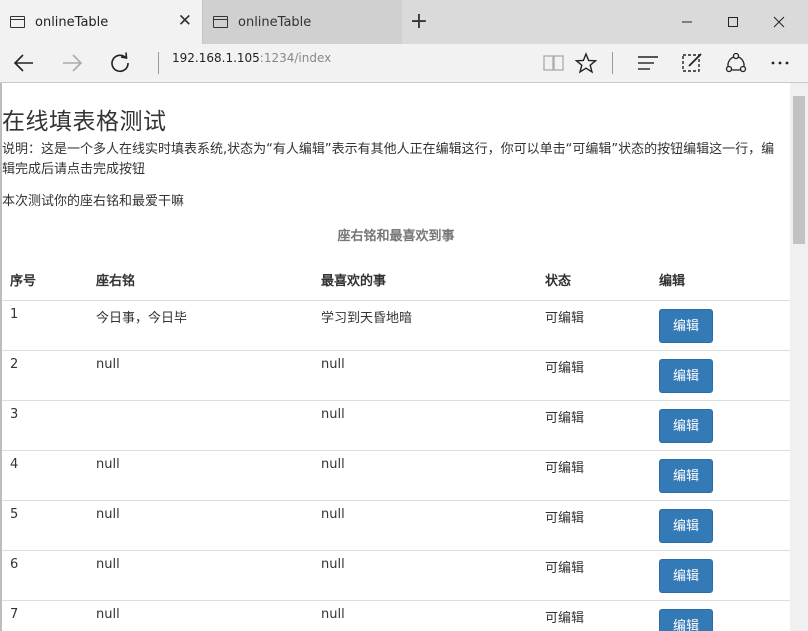 The height and width of the screenshot is (631, 808). Describe the element at coordinates (45, 375) in the screenshot. I see `row-id: 2` at that location.